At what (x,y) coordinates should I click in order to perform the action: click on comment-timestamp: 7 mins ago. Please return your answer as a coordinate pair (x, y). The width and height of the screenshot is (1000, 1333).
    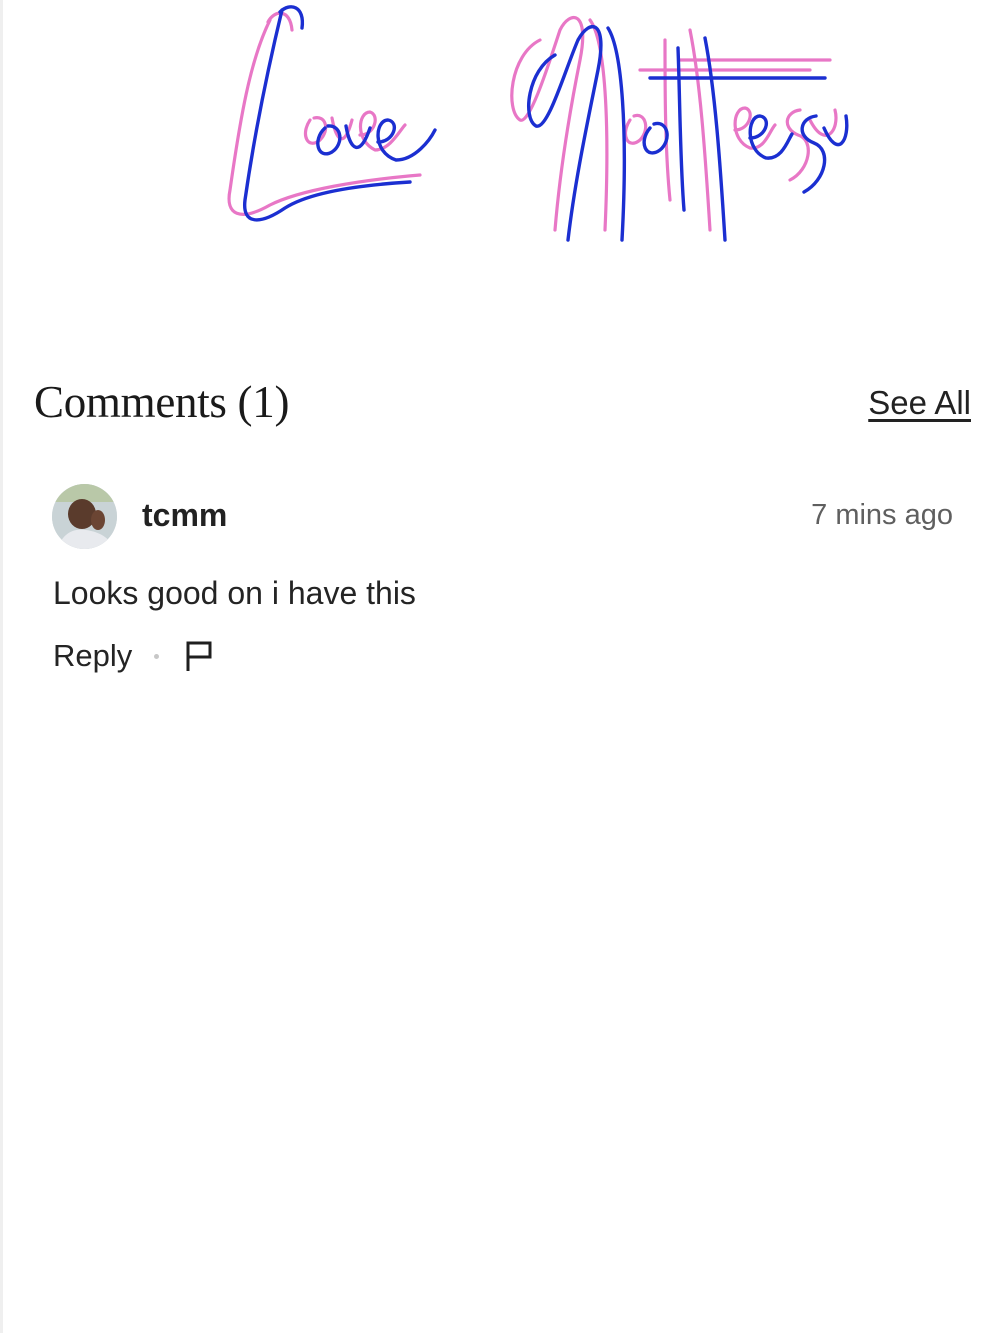
    Looking at the image, I should click on (882, 515).